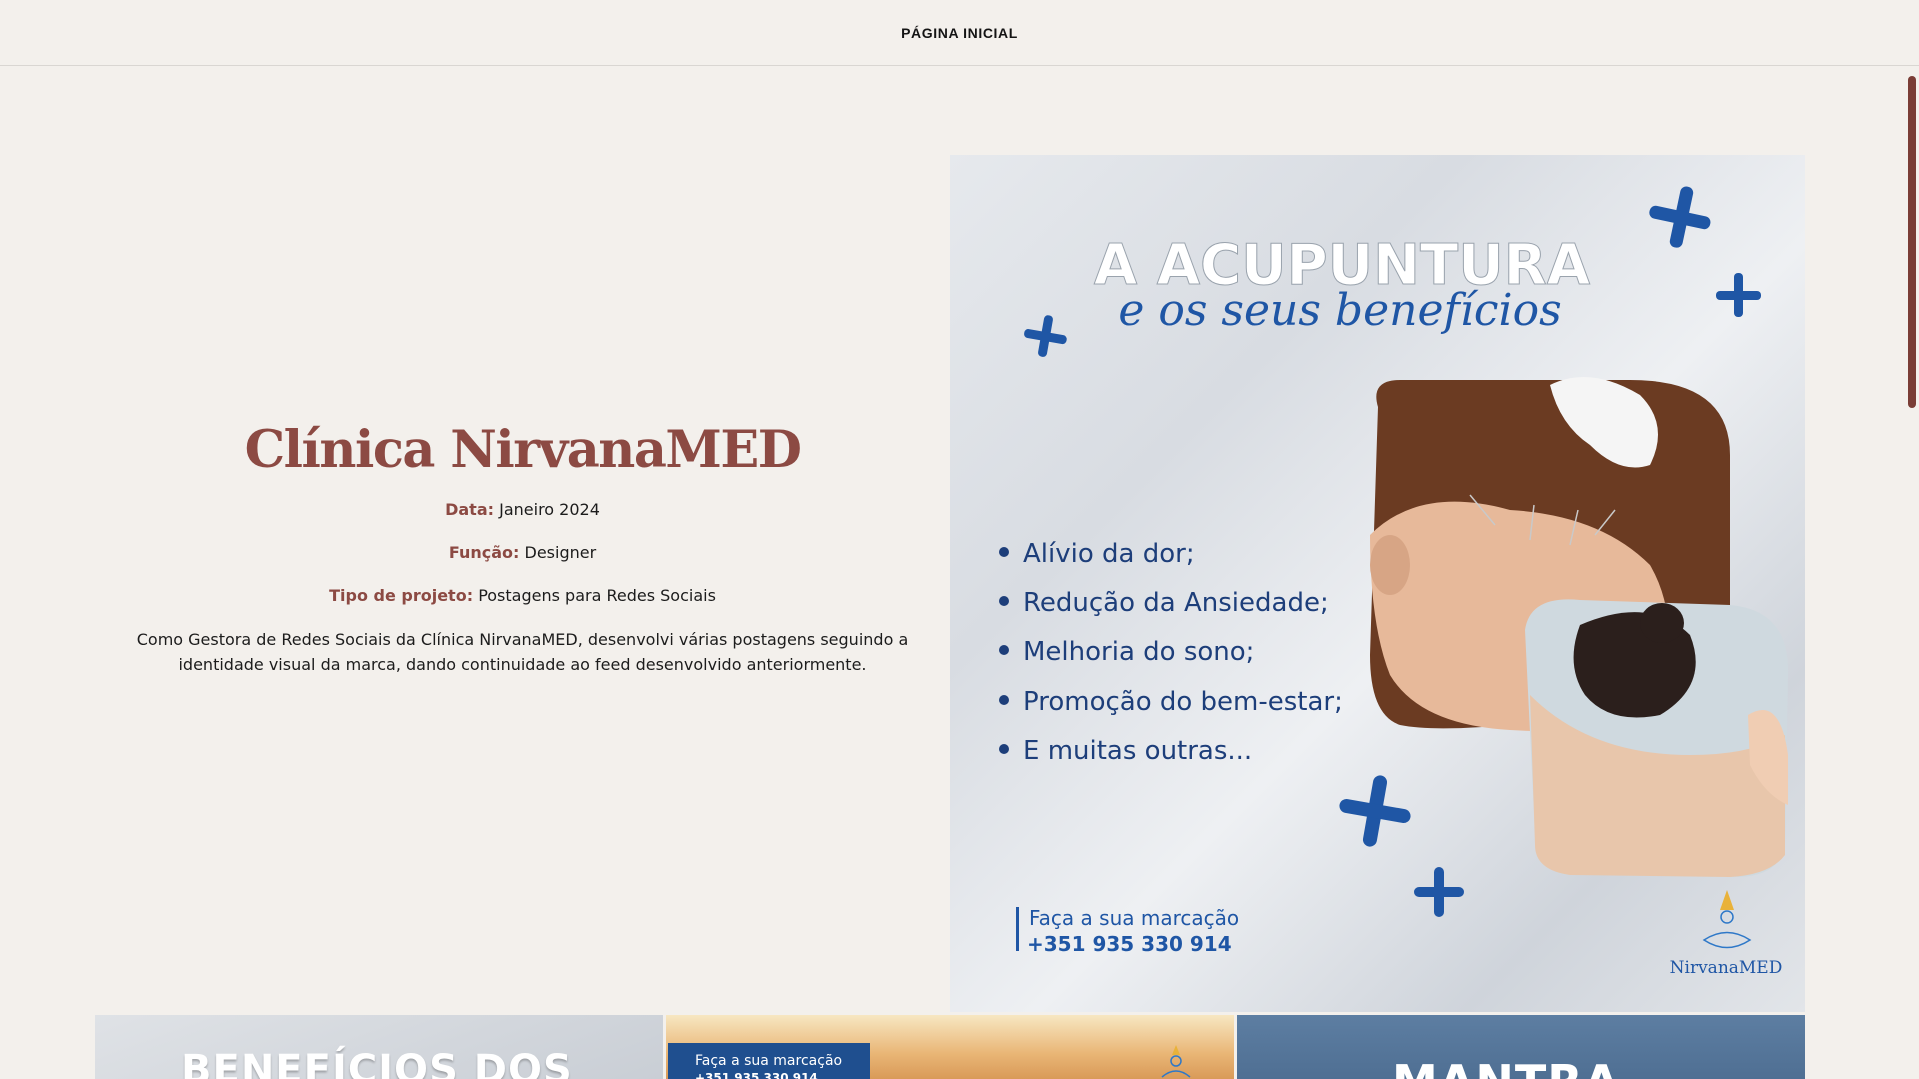 This screenshot has width=1919, height=1079. Describe the element at coordinates (1726, 934) in the screenshot. I see `nirvanamed-logo: NirvanaMED` at that location.